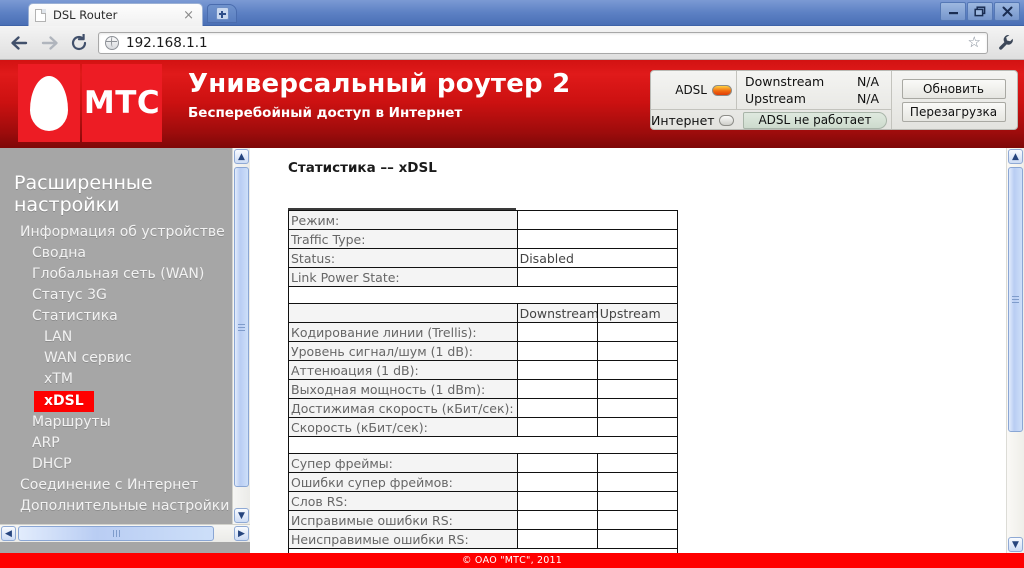 The height and width of the screenshot is (568, 1024). I want to click on tab-title: DSL Router, so click(85, 15).